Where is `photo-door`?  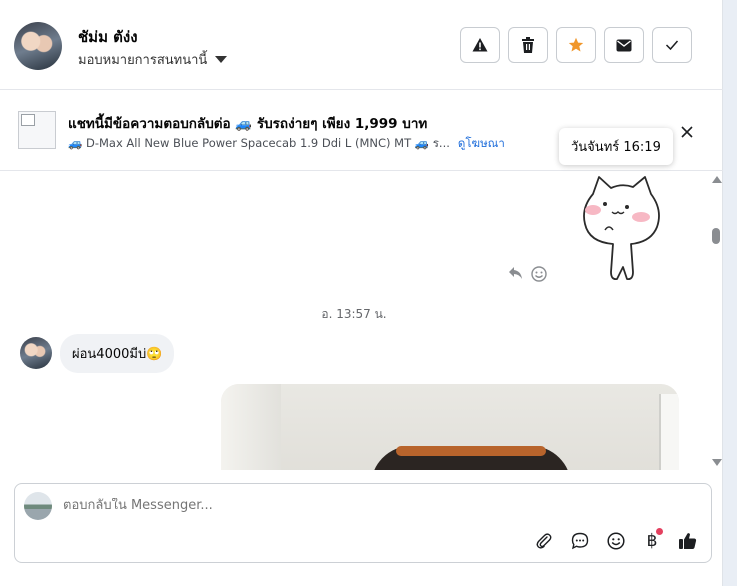 photo-door is located at coordinates (669, 432).